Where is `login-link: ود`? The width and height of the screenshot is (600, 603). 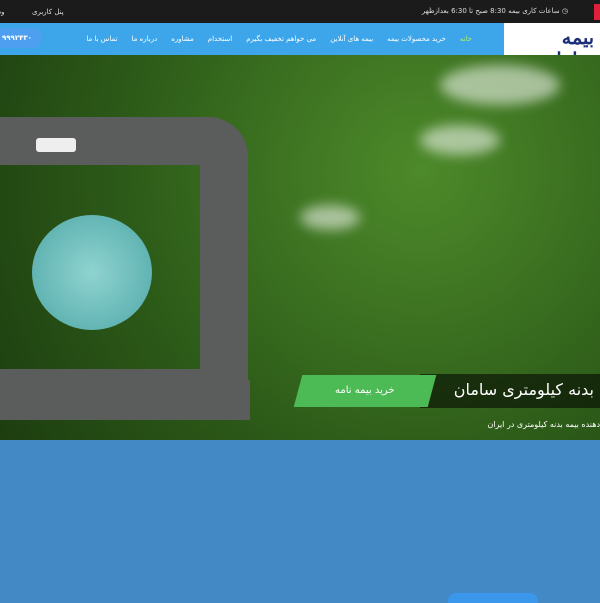
login-link: ود is located at coordinates (2, 12).